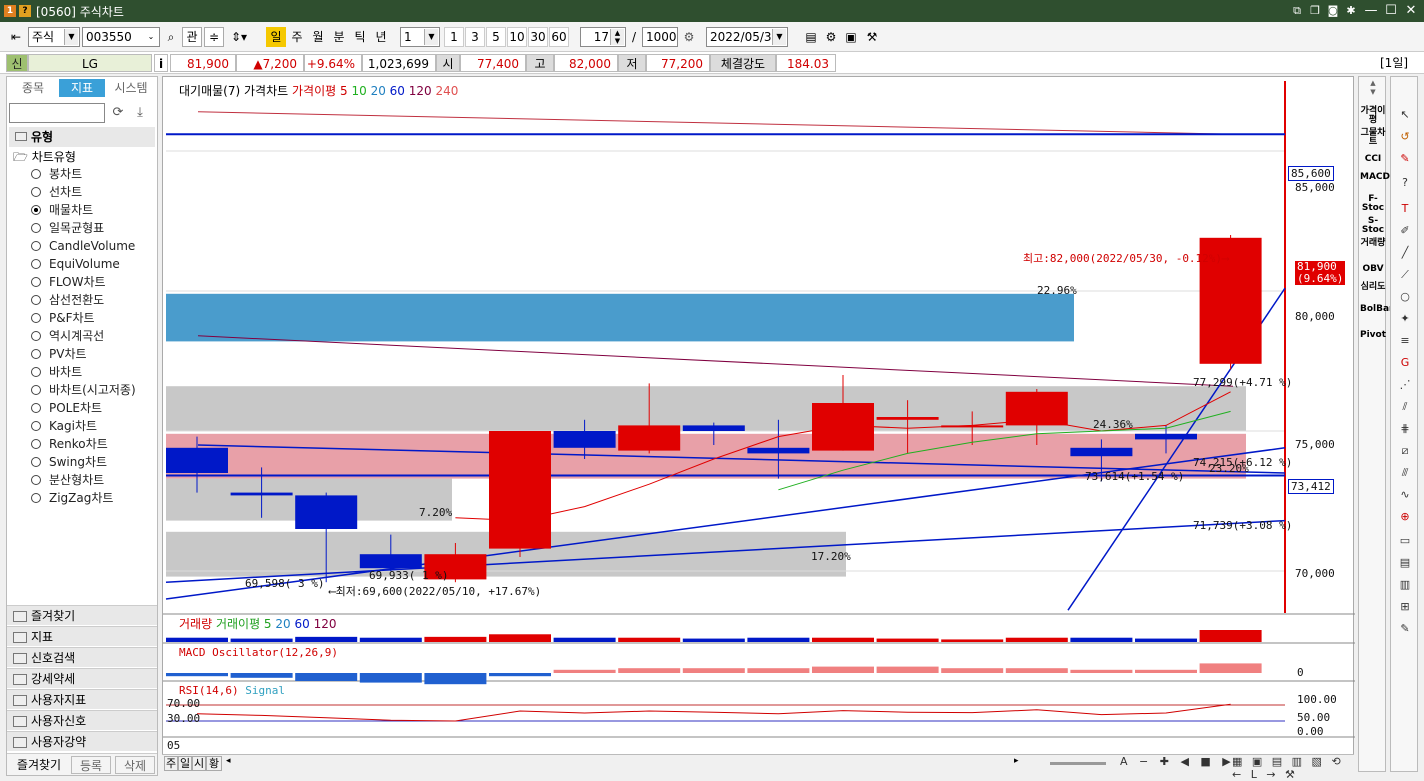 This screenshot has height=781, width=1424. What do you see at coordinates (420, 37) in the screenshot?
I see `interval-select: 1 ▼` at bounding box center [420, 37].